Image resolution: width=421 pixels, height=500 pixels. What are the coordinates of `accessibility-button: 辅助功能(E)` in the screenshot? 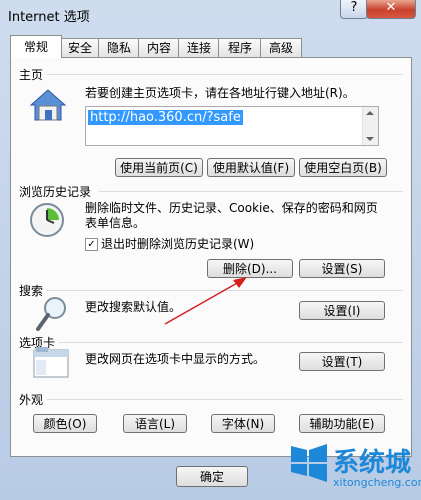 It's located at (342, 423).